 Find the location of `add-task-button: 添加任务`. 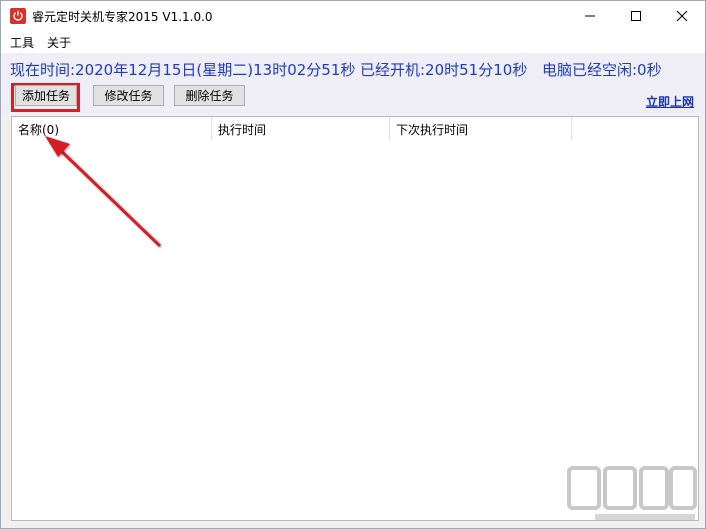

add-task-button: 添加任务 is located at coordinates (46, 95).